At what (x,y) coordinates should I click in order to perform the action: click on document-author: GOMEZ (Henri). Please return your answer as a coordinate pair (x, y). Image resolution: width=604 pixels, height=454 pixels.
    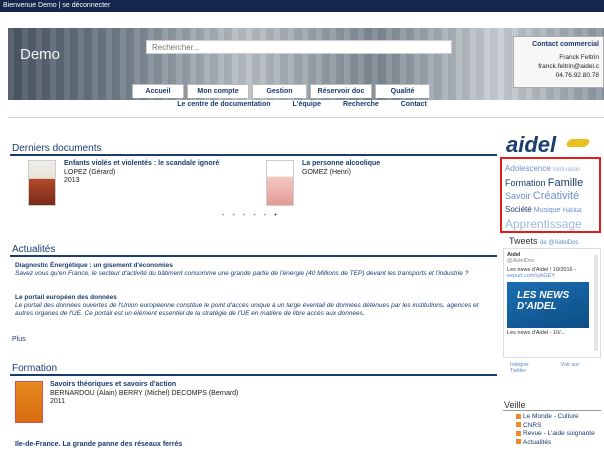
    Looking at the image, I should click on (326, 172).